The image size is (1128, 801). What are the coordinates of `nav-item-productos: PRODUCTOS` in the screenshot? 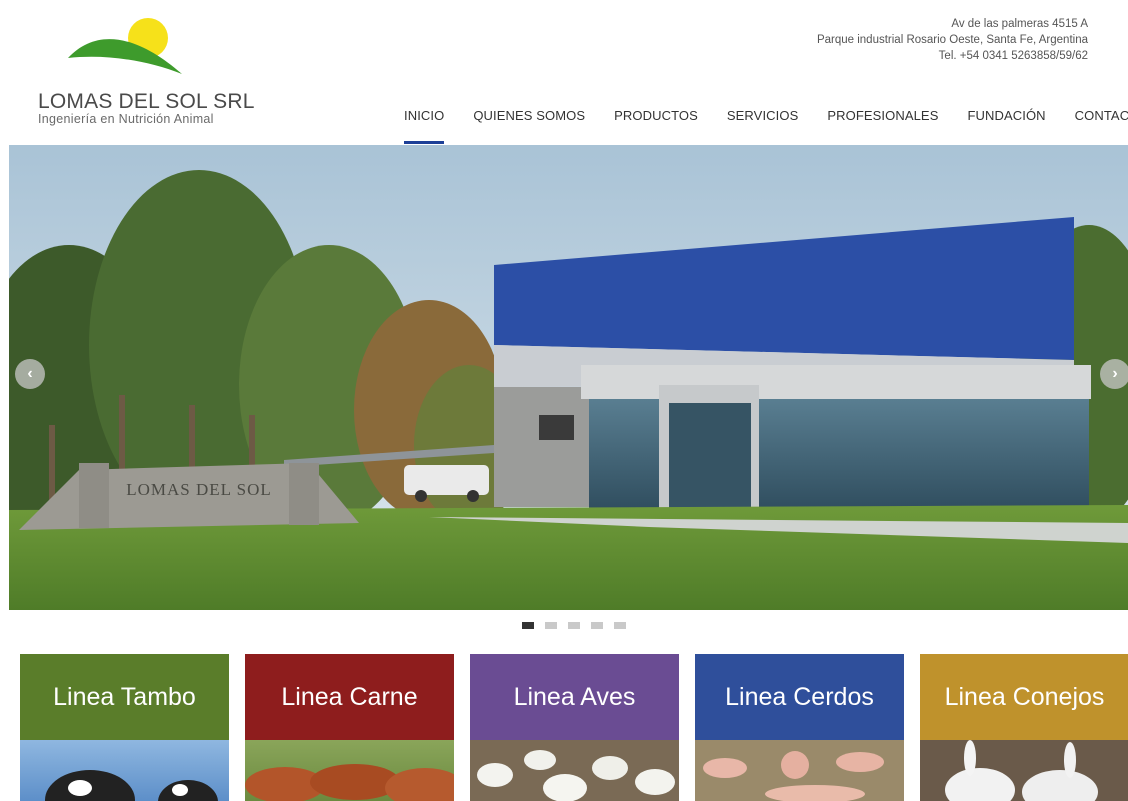 It's located at (656, 125).